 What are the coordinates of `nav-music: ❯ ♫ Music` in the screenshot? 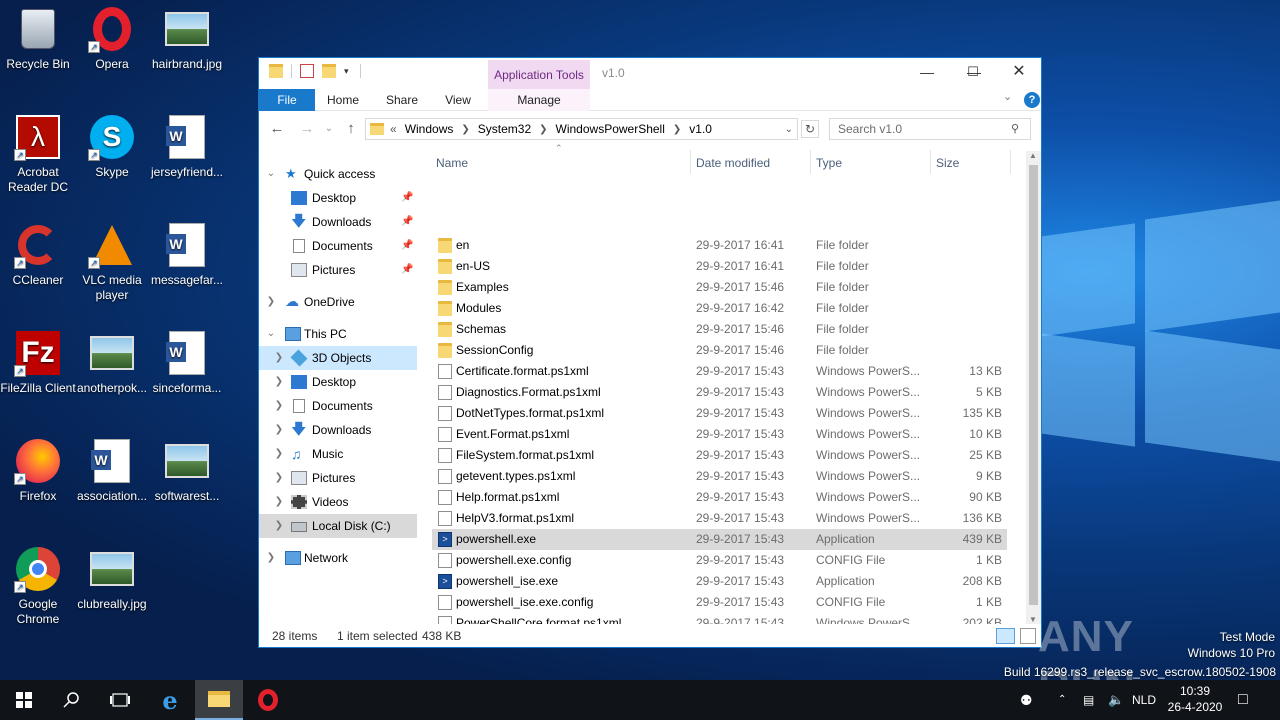 It's located at (338, 454).